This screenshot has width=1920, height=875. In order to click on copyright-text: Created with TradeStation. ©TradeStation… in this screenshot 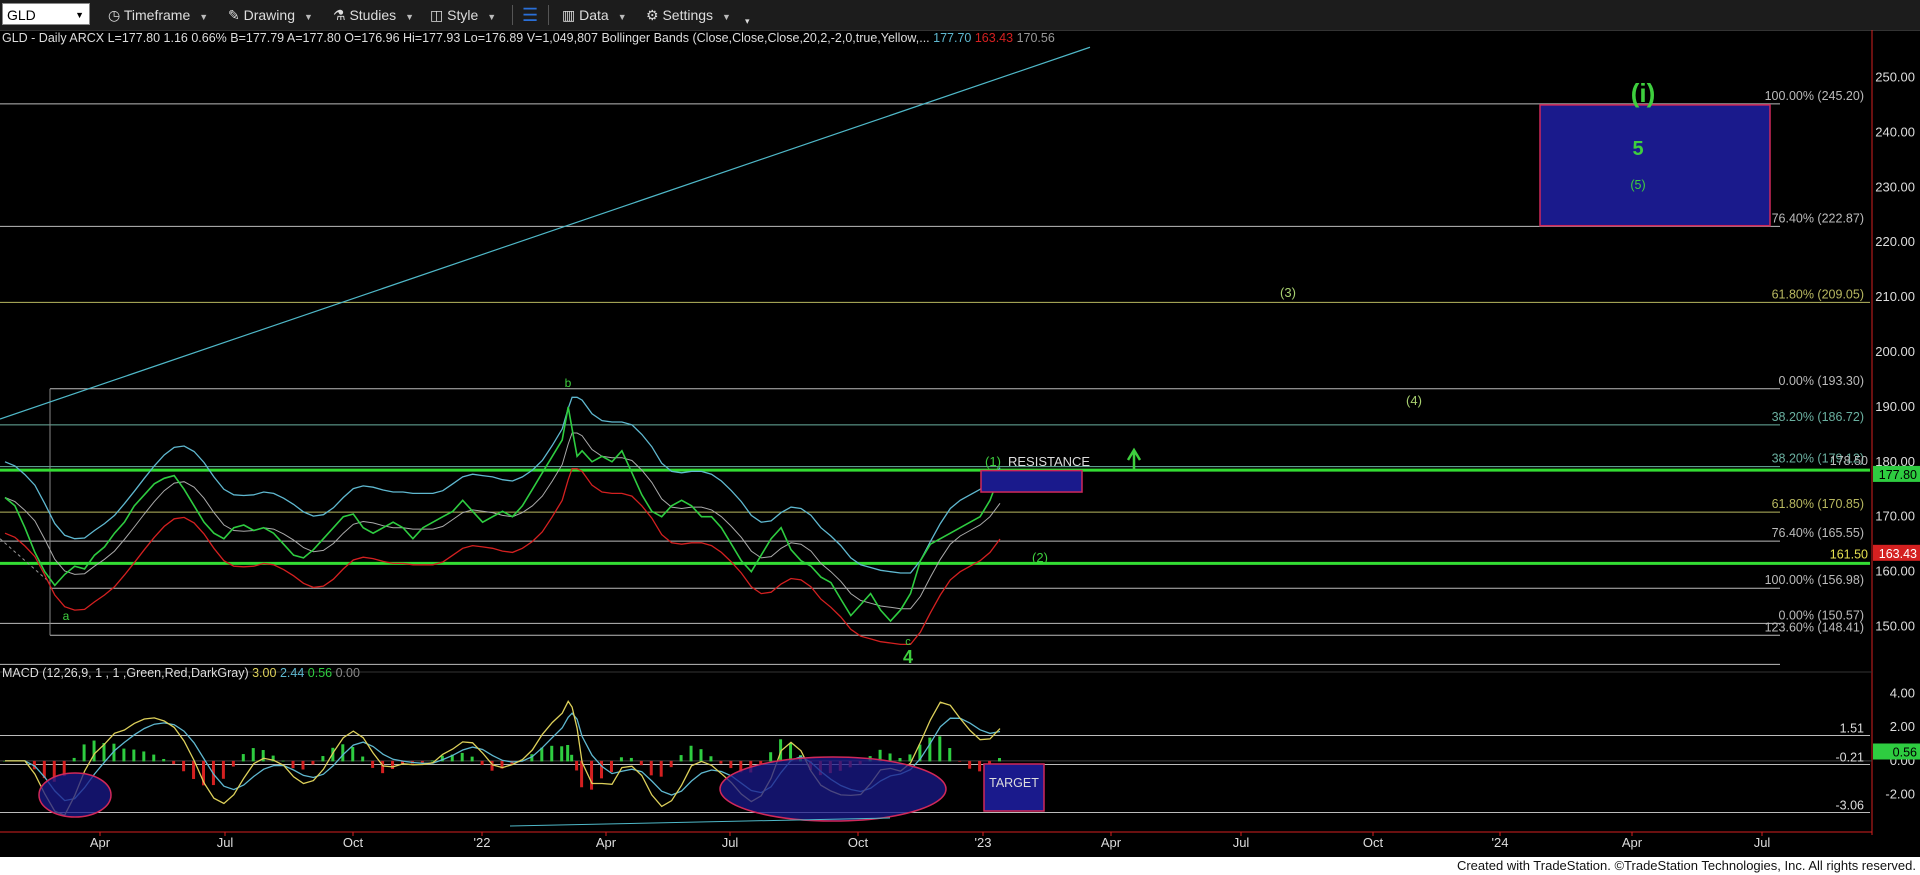, I will do `click(1683, 866)`.